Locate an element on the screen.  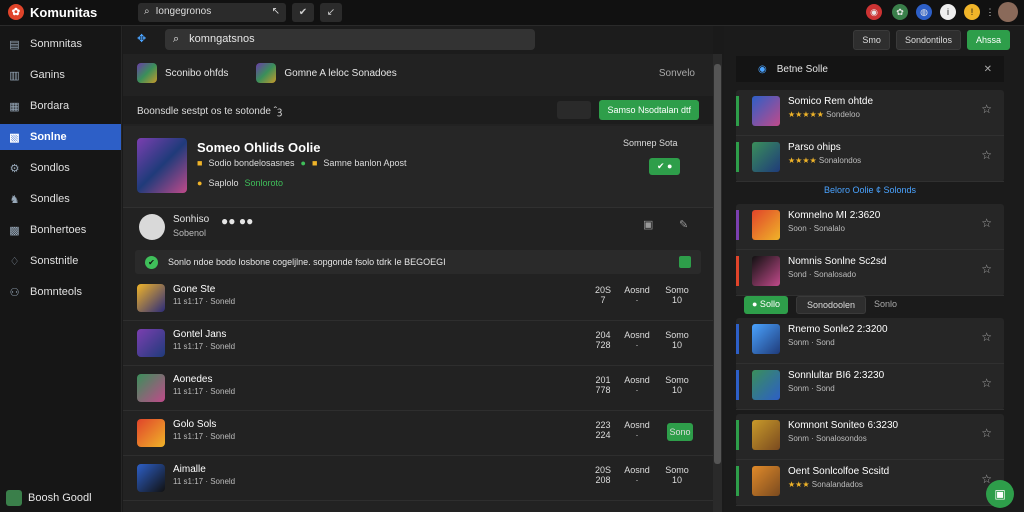
sidebar-item-label: Bonhertoes is located at coordinates (58, 230).